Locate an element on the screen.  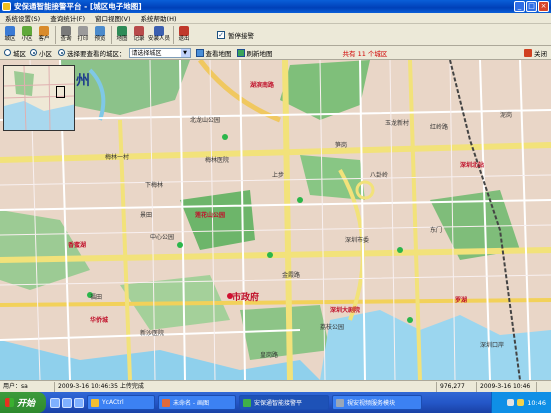
map-label: 景田 is located at coordinates (146, 215).